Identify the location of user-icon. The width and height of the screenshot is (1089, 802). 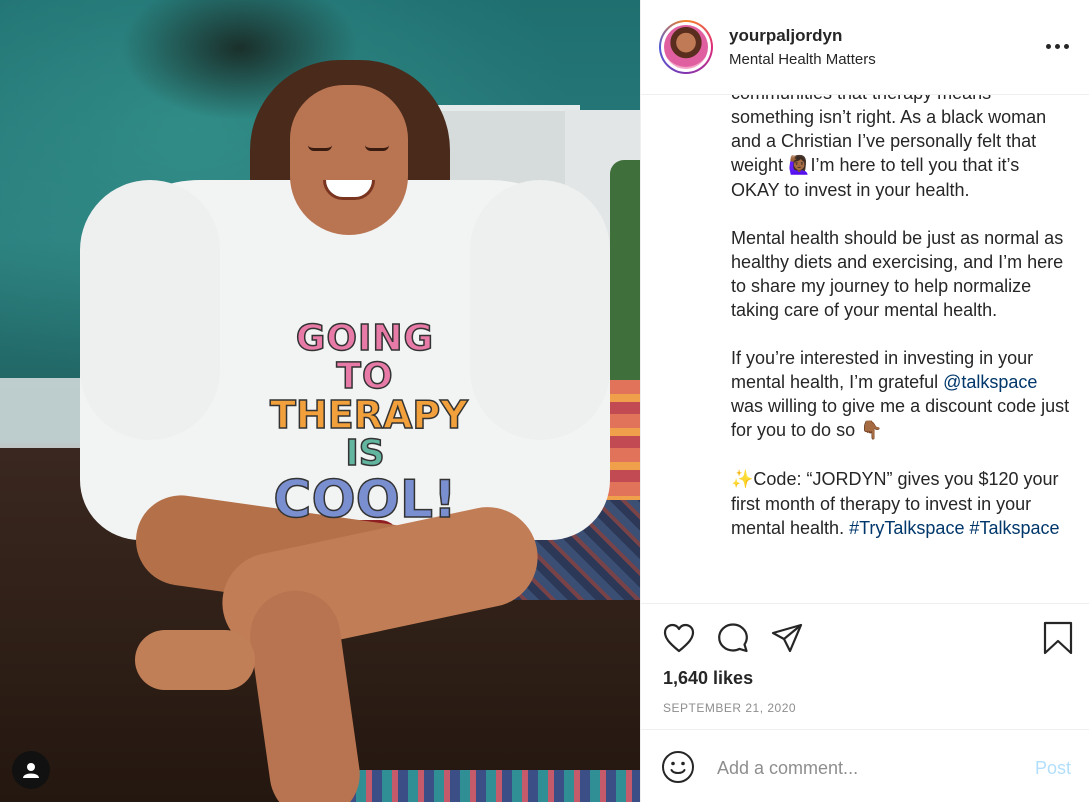
(31, 770).